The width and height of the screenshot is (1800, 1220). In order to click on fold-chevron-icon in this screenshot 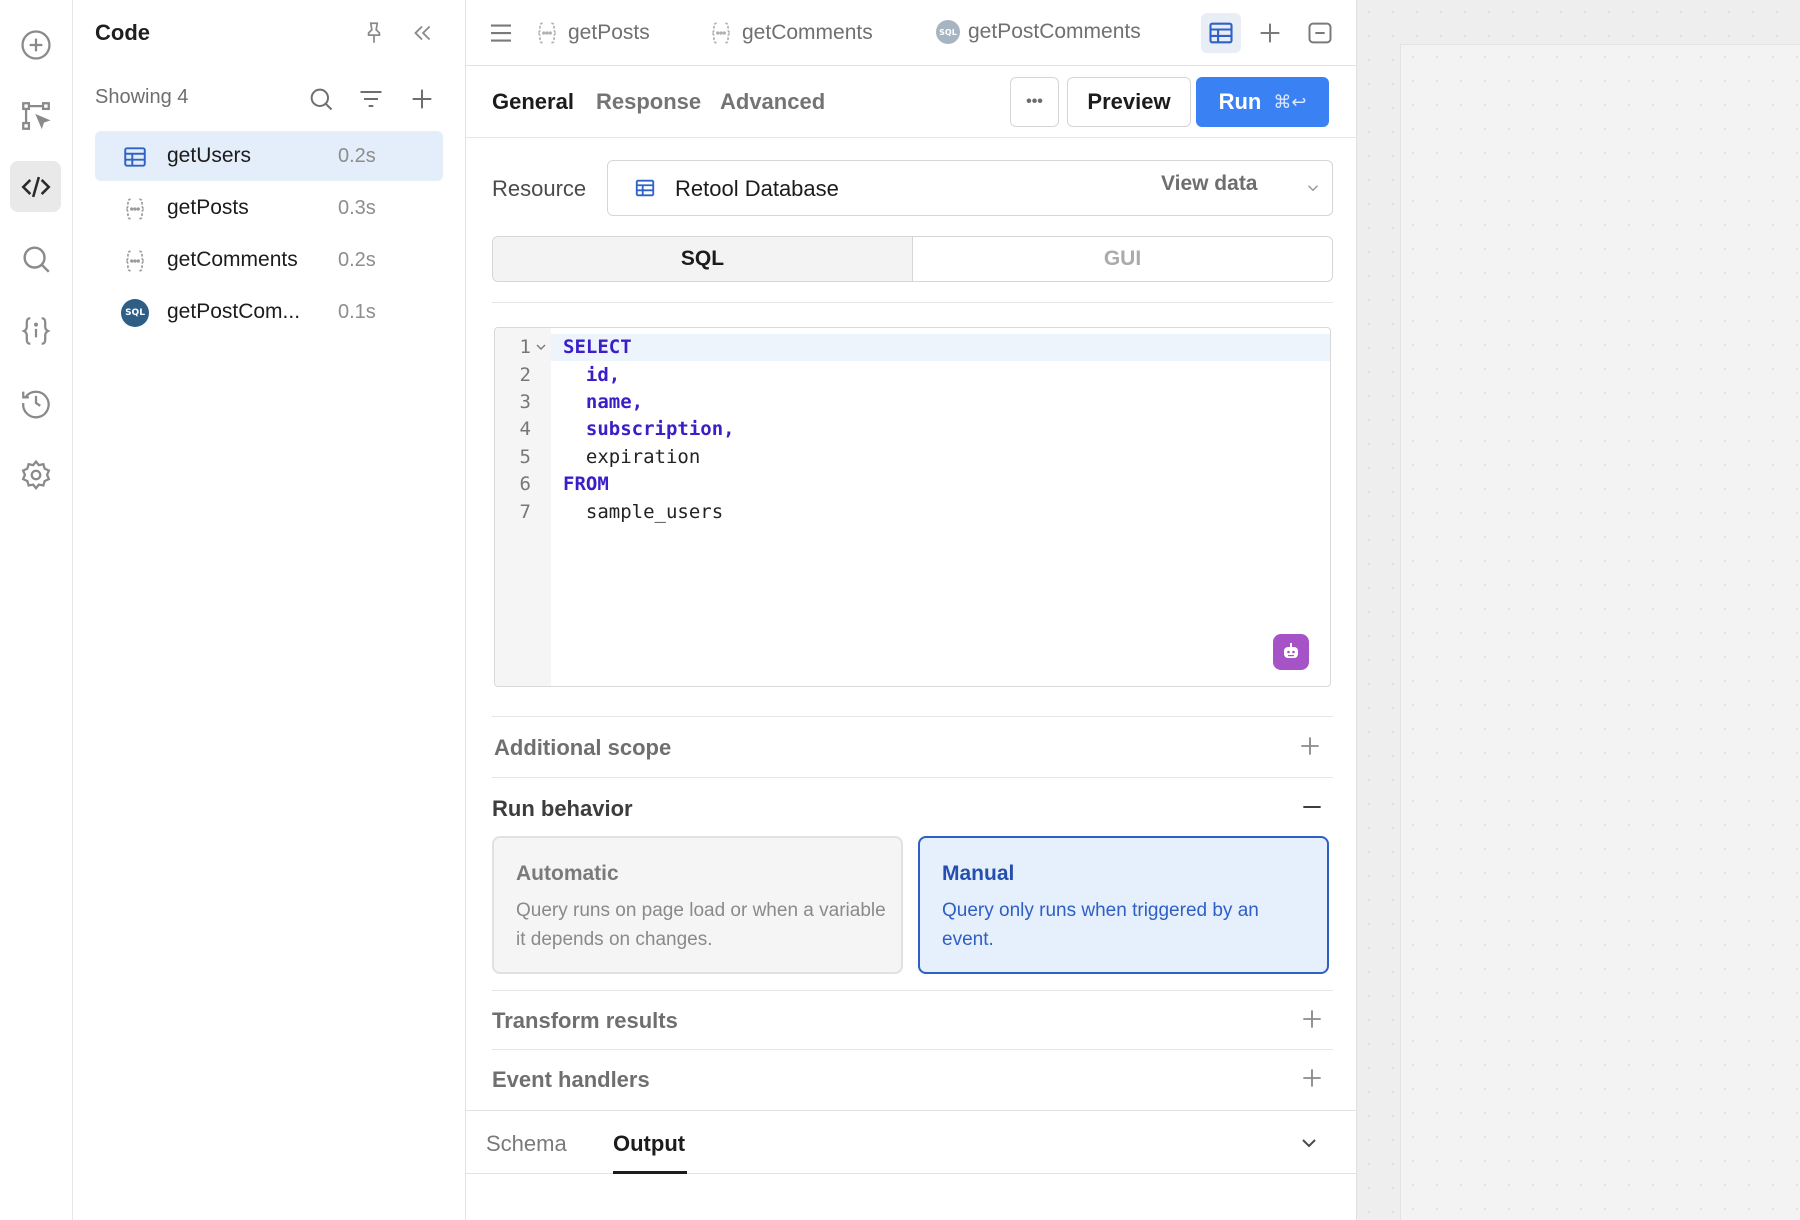, I will do `click(541, 347)`.